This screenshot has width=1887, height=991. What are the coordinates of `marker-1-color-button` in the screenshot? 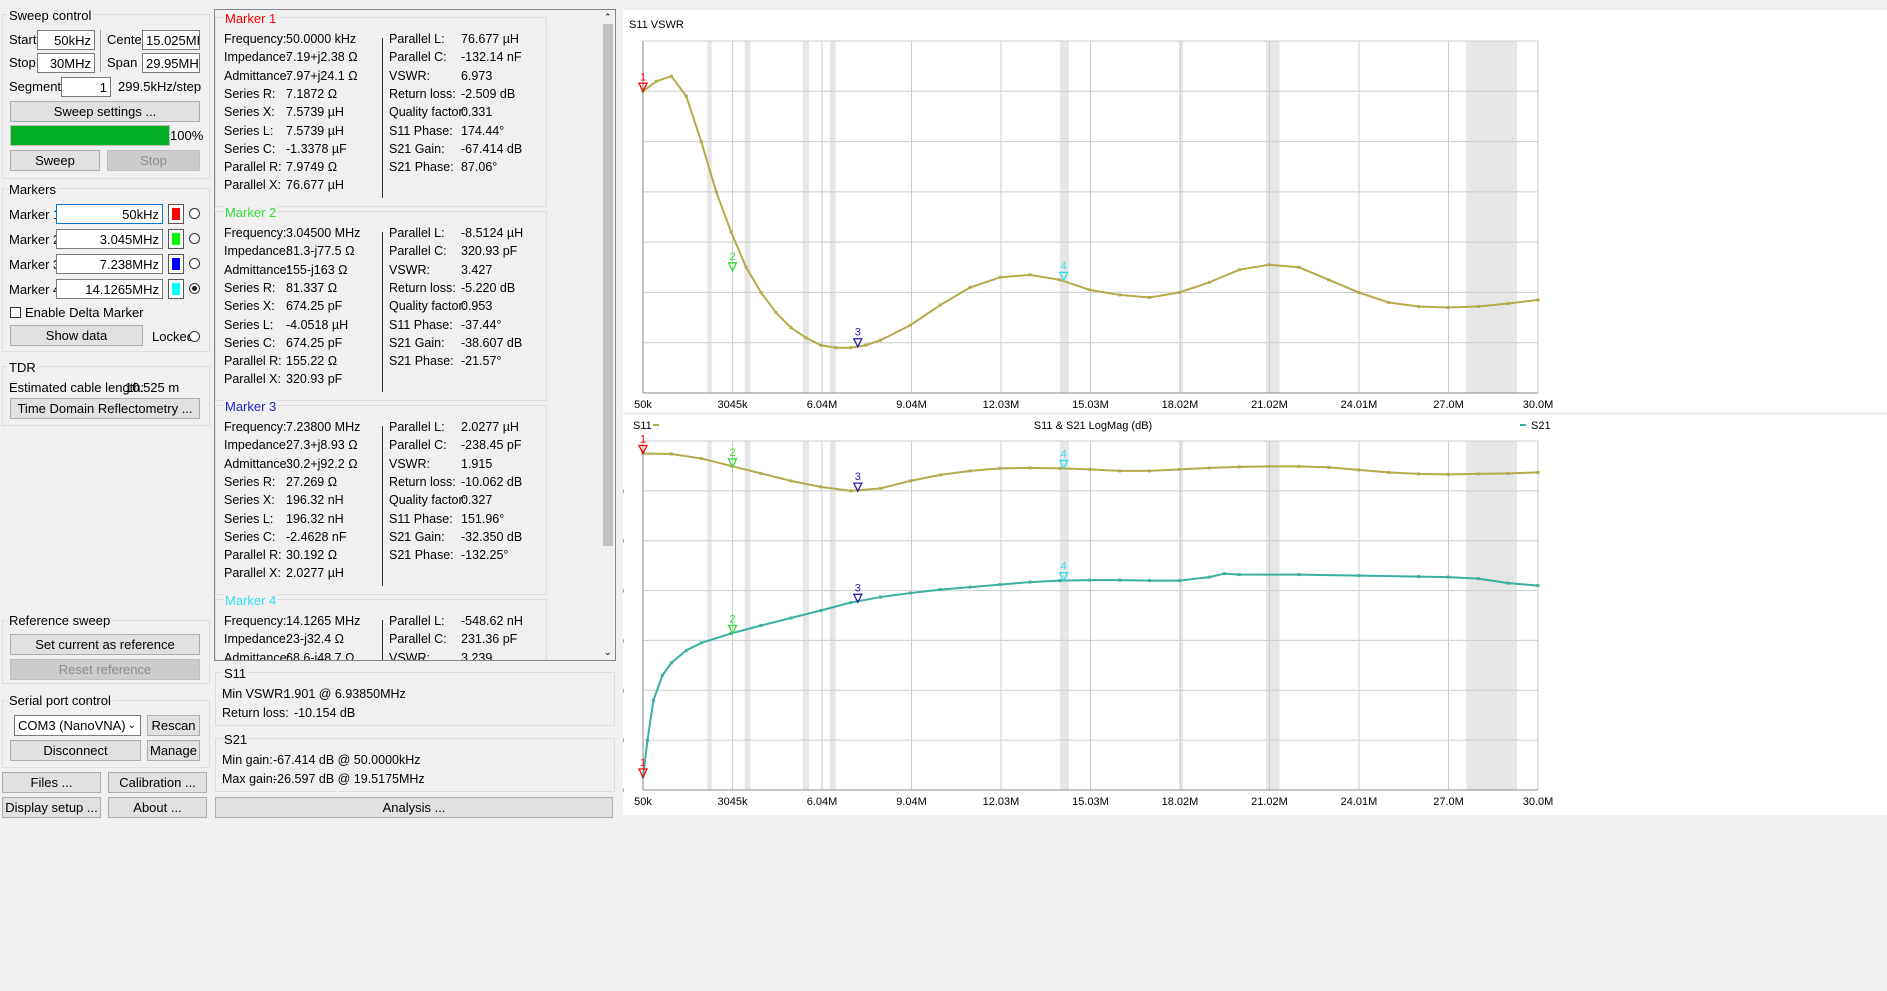 It's located at (176, 214).